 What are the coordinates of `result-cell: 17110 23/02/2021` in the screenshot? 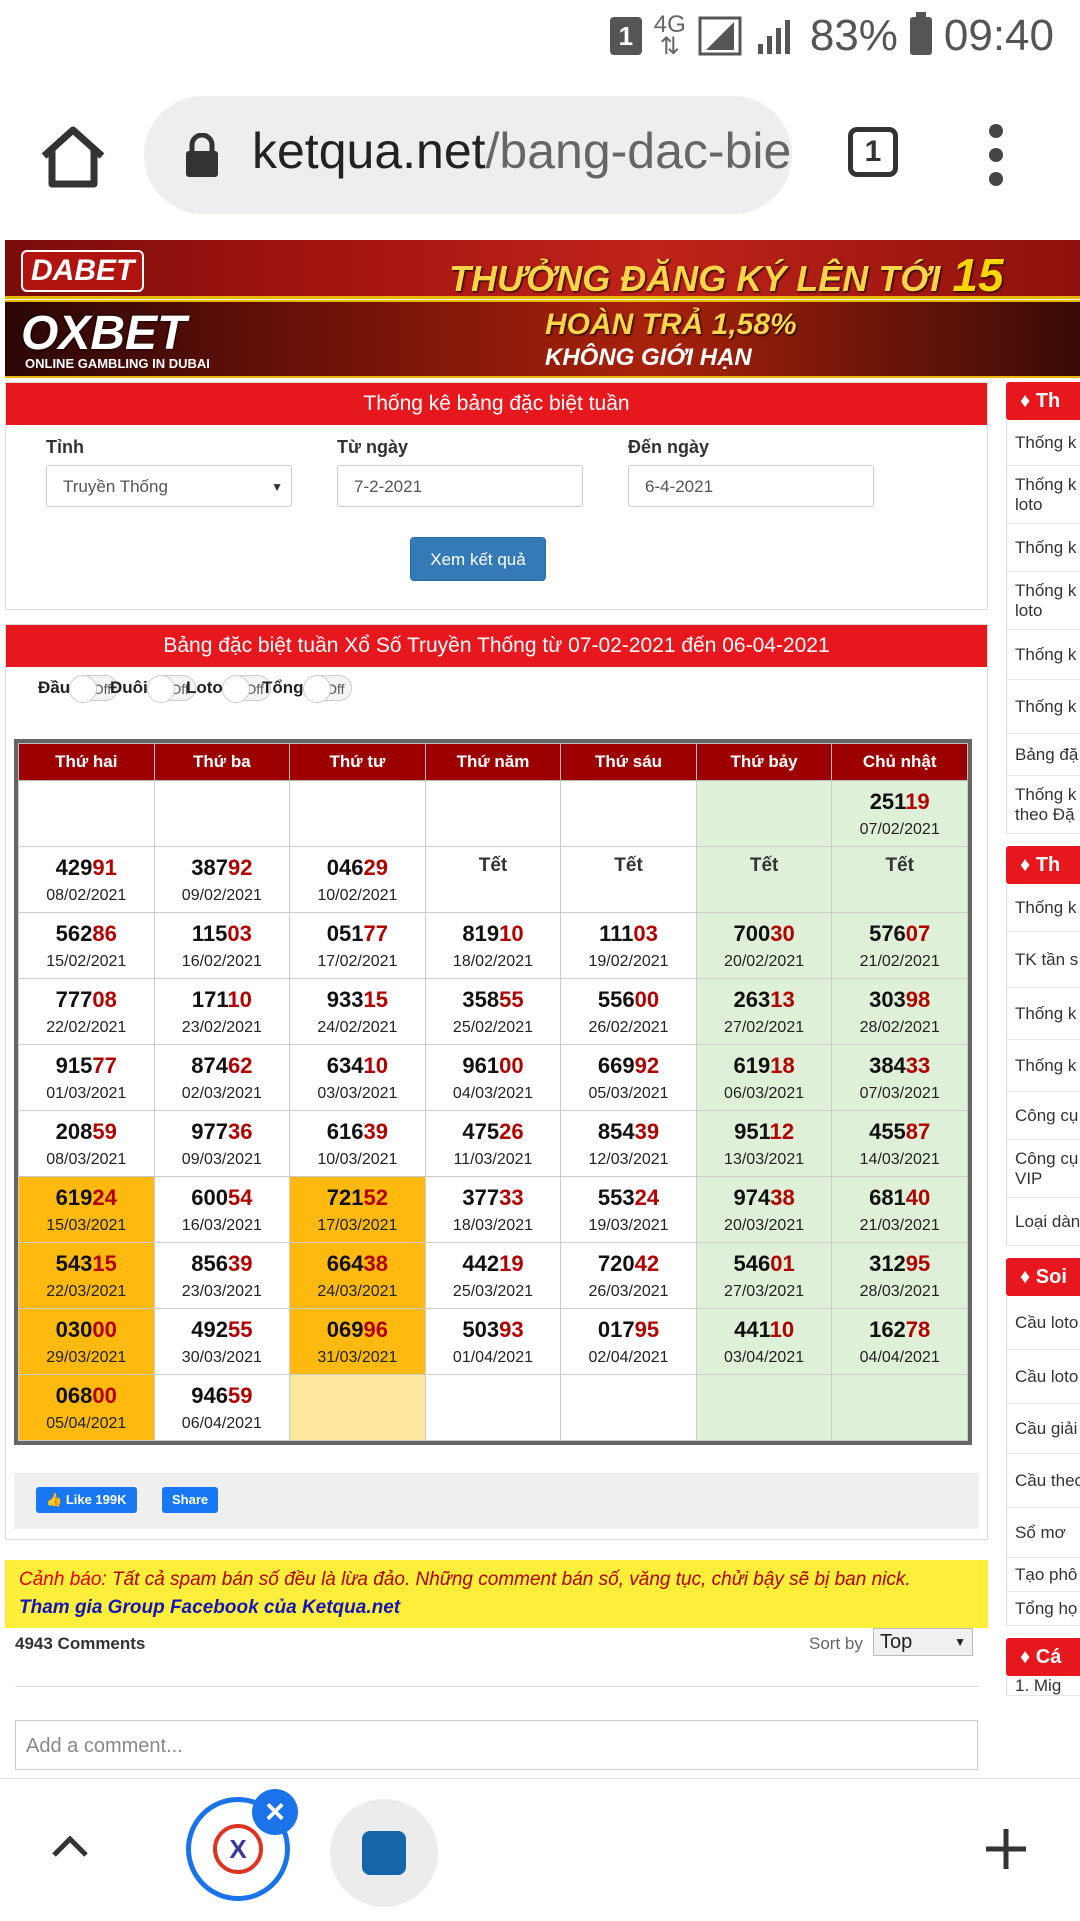 It's located at (222, 1011).